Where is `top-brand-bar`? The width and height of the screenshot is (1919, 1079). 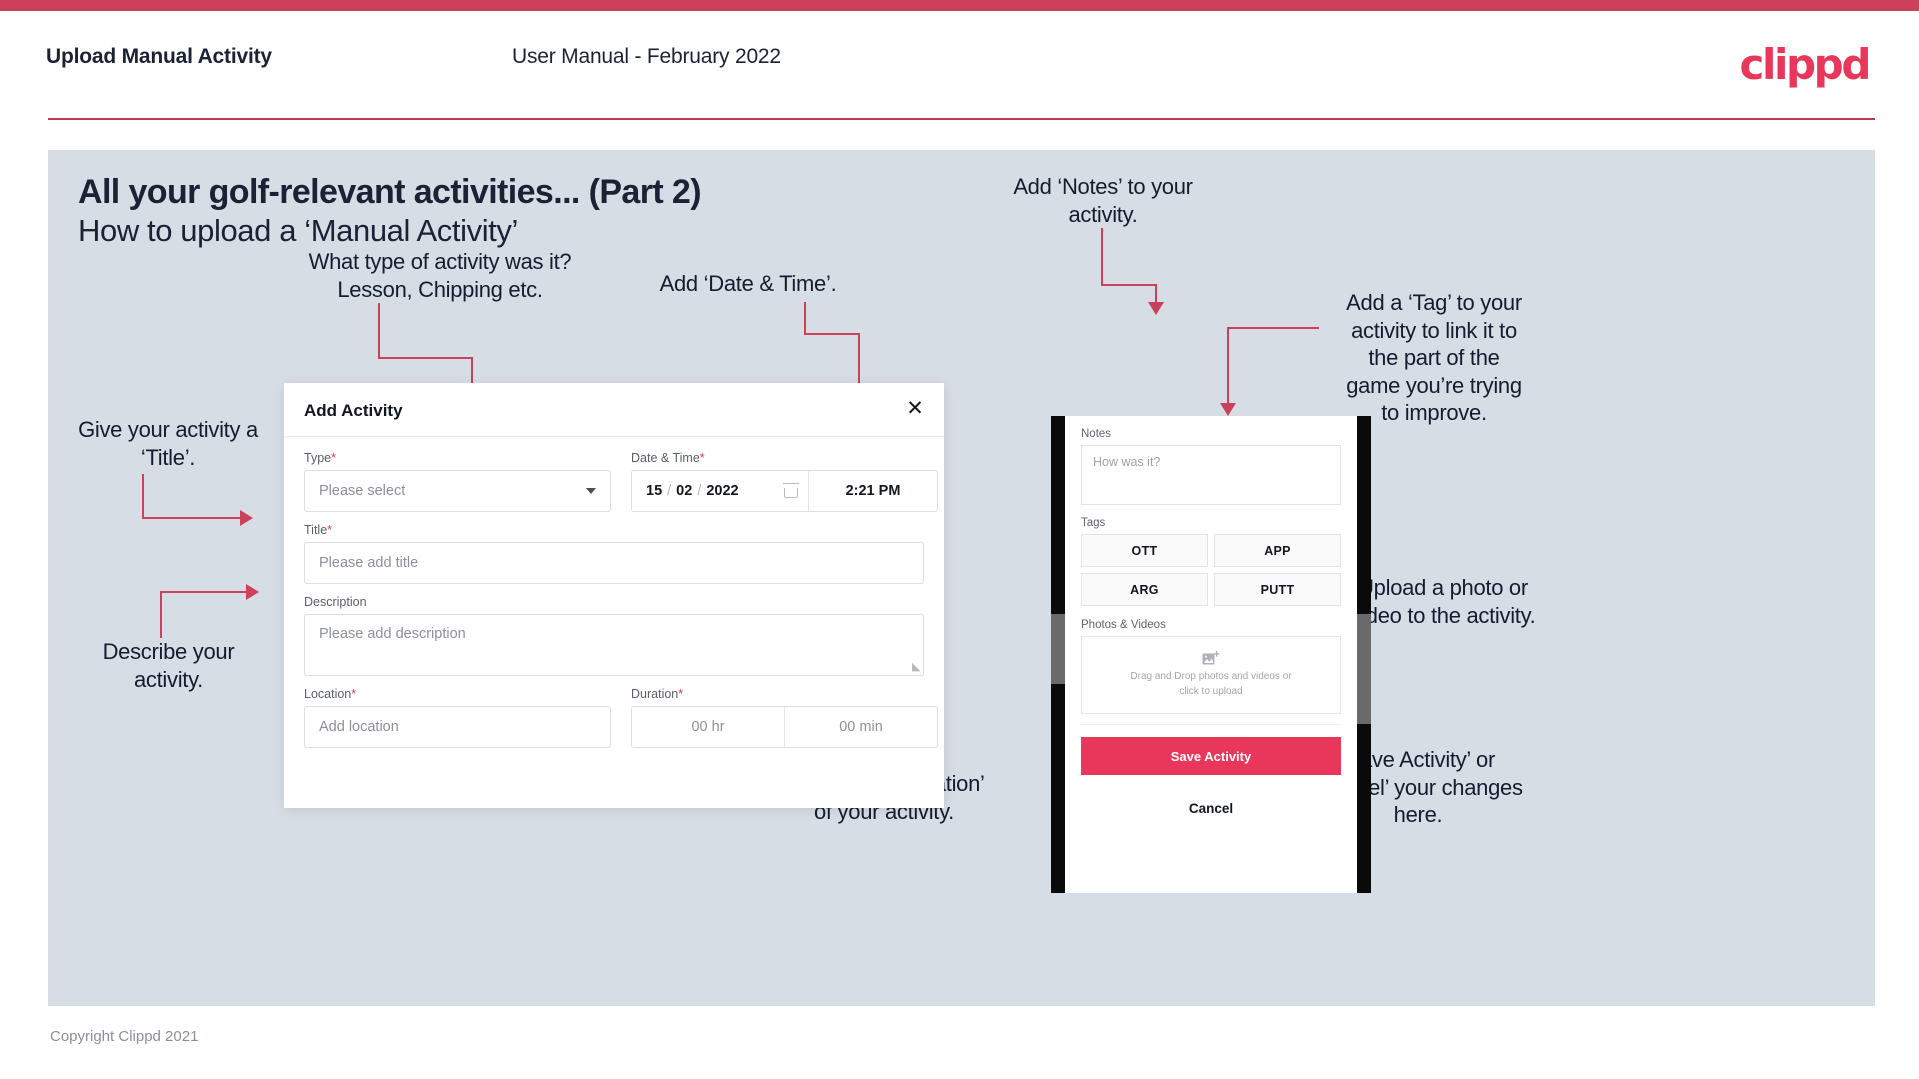
top-brand-bar is located at coordinates (959, 5).